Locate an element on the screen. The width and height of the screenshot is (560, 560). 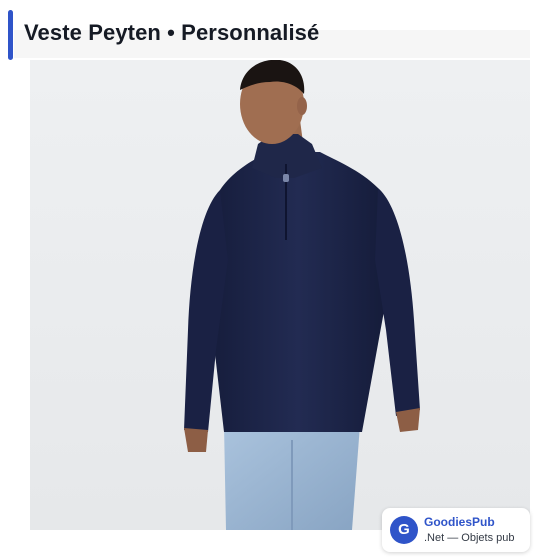
title-accent-bar is located at coordinates (10, 35).